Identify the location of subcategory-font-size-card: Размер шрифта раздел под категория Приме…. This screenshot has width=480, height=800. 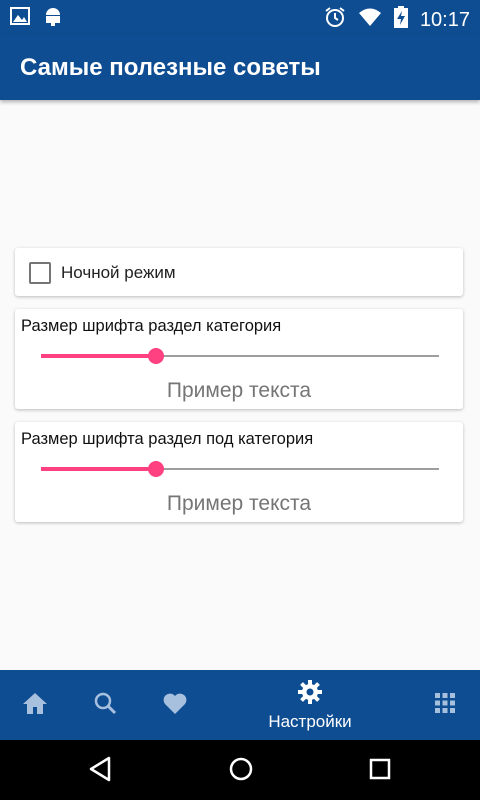
(239, 472).